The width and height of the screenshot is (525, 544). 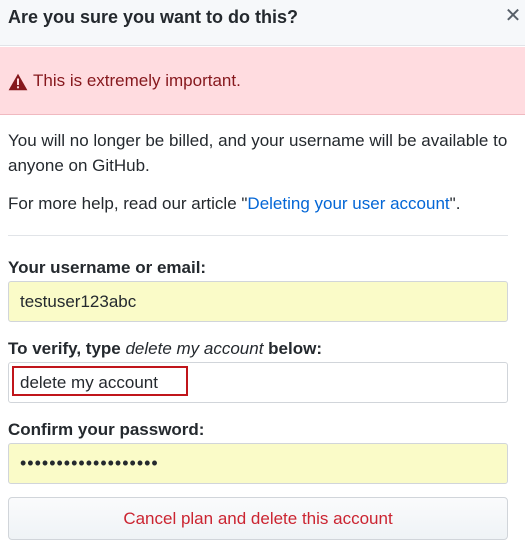 I want to click on warning-text: This is extremely important., so click(x=137, y=80).